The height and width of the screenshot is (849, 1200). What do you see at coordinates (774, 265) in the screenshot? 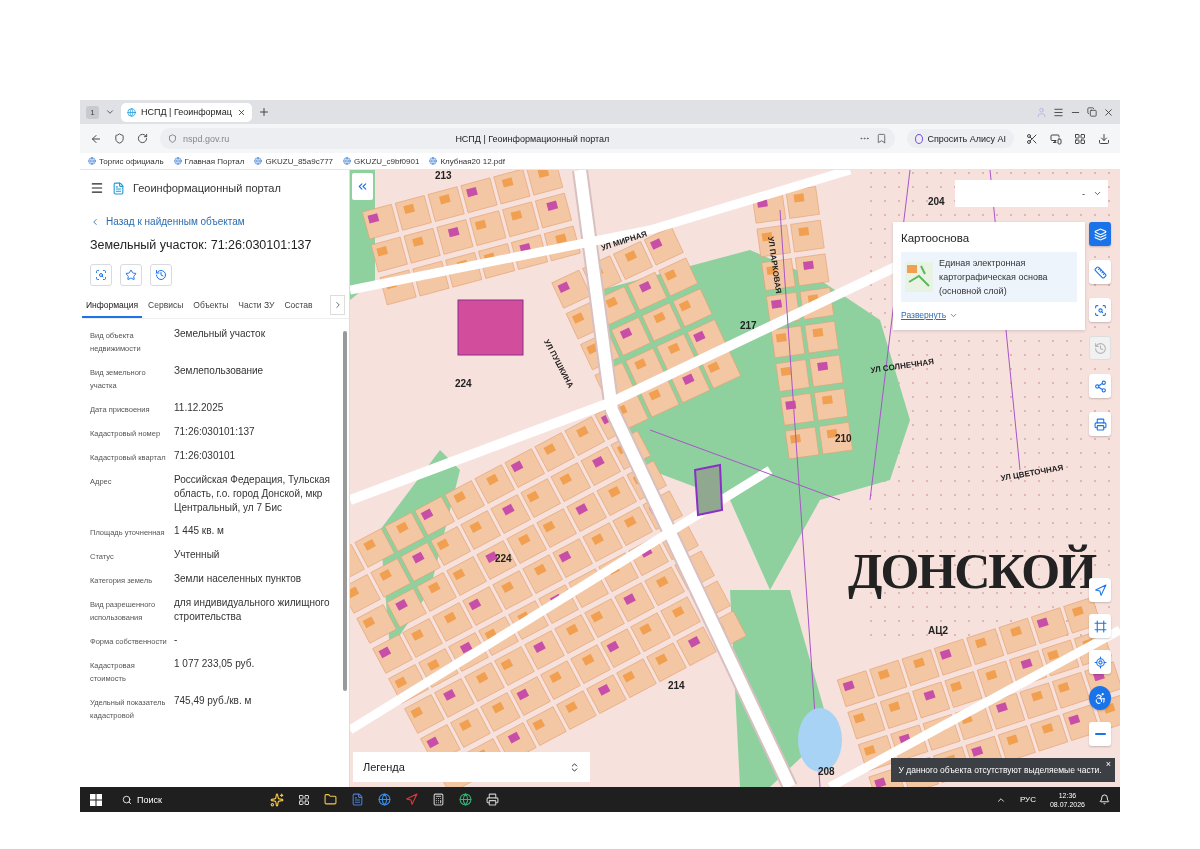
I see `street-label: УЛ ПАРКОВАЯ` at bounding box center [774, 265].